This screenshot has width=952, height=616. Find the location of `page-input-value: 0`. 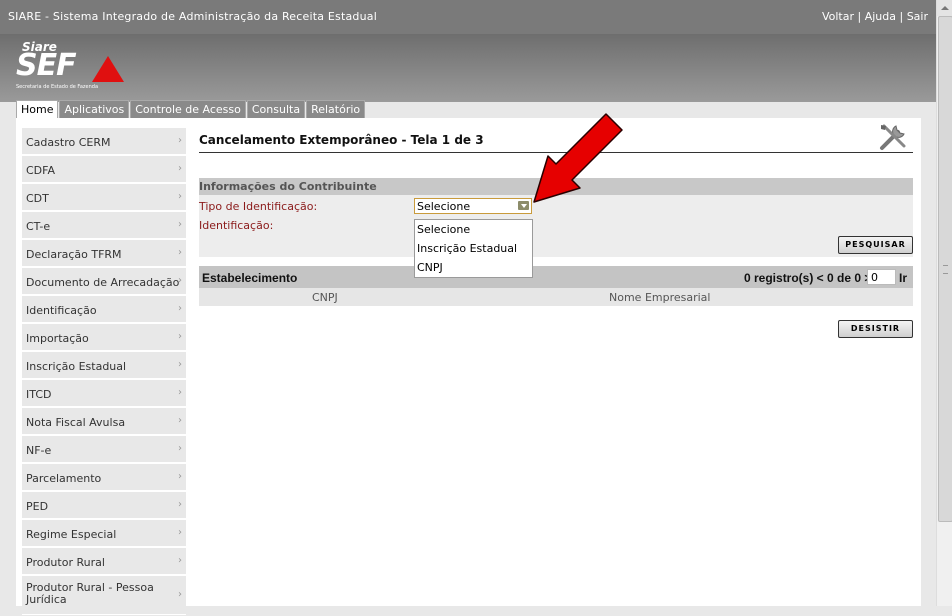

page-input-value: 0 is located at coordinates (874, 277).